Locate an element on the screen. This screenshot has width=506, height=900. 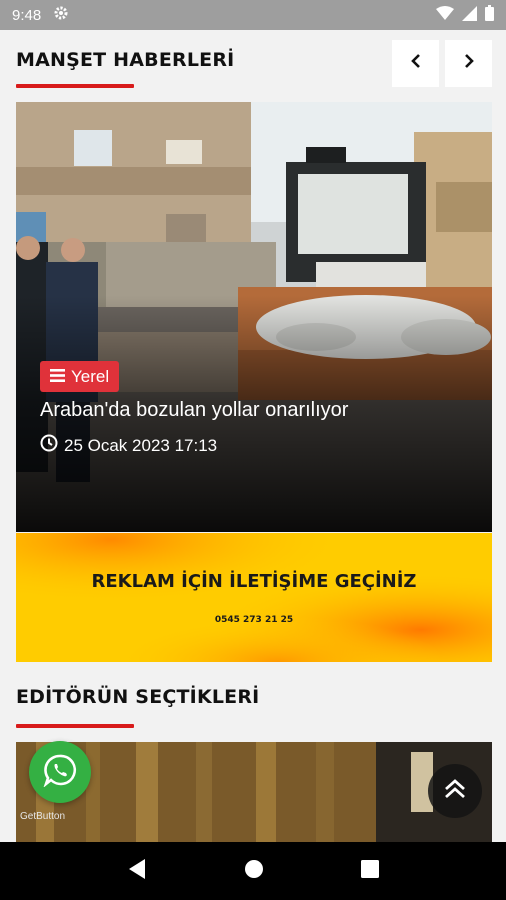
headline-section-header: MANŞET HABERLERİ is located at coordinates (254, 64).